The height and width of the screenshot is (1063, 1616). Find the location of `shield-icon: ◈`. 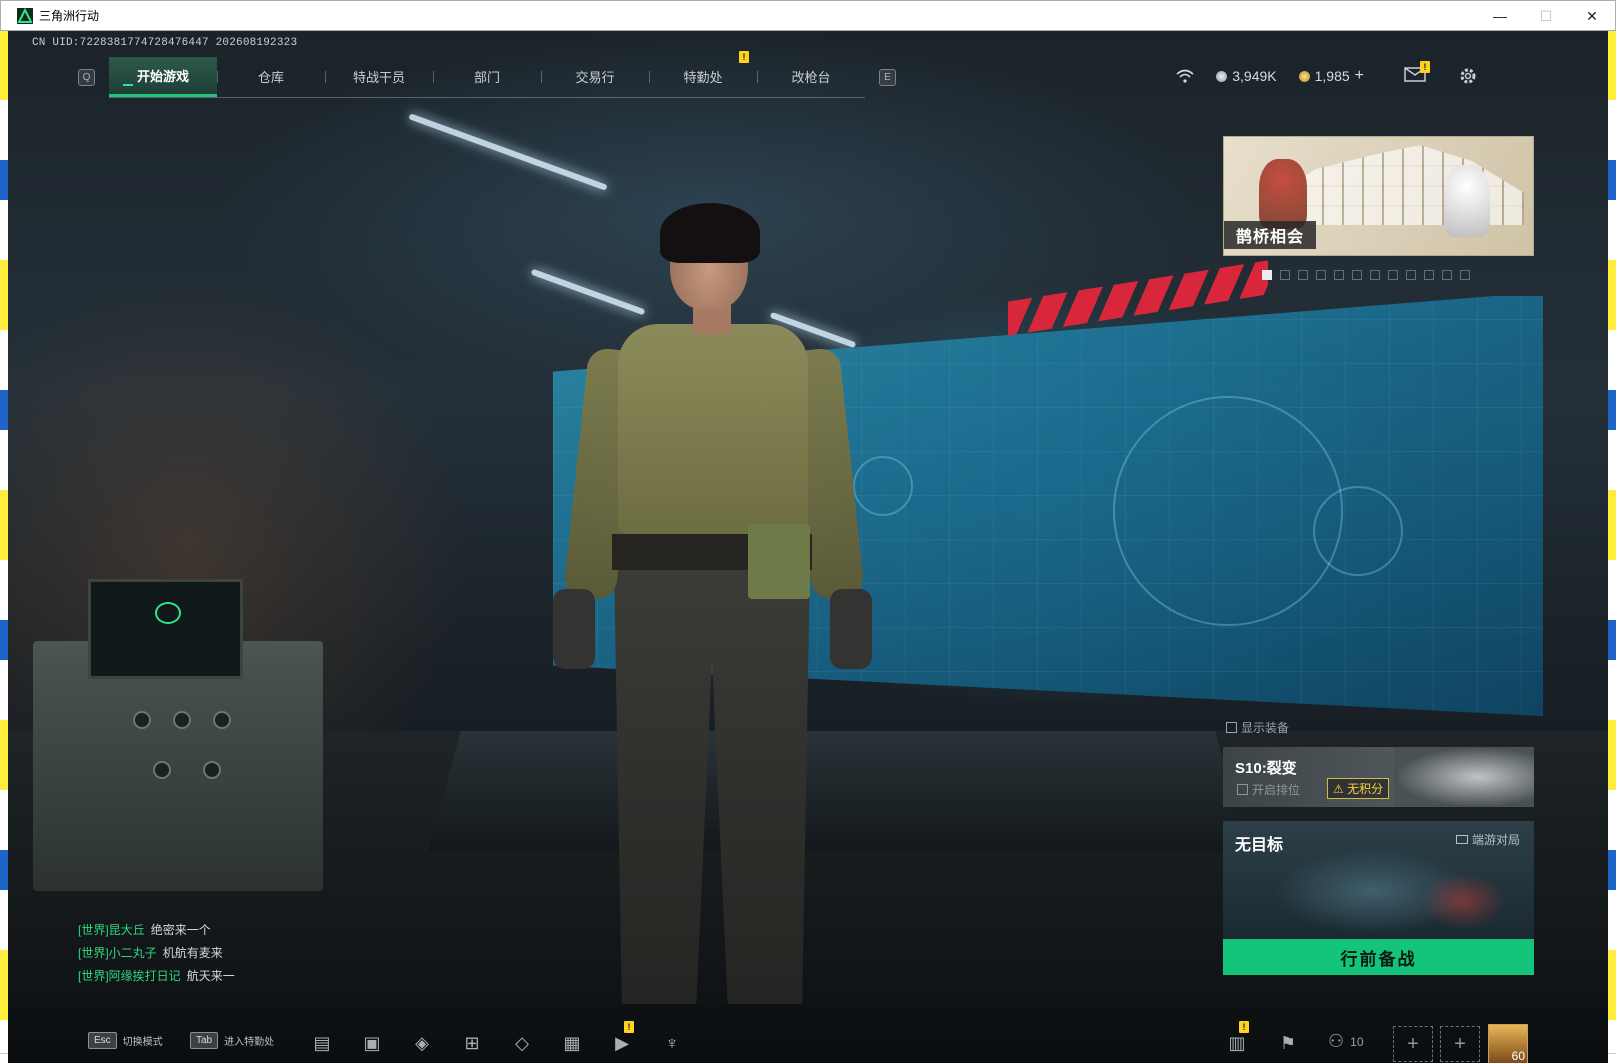

shield-icon: ◈ is located at coordinates (422, 1043).